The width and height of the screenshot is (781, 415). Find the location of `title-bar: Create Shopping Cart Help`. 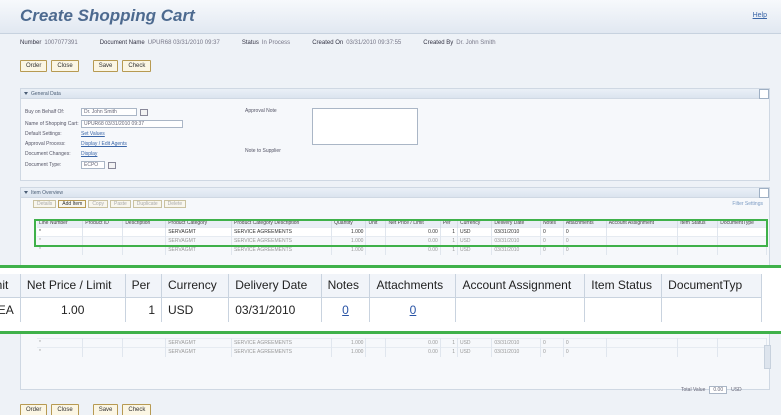

title-bar: Create Shopping Cart Help is located at coordinates (390, 17).